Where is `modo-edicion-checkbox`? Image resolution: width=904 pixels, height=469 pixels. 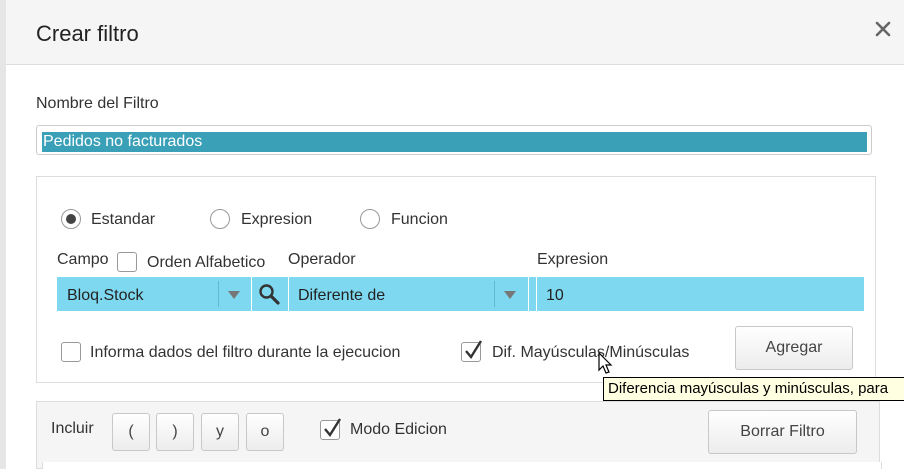 modo-edicion-checkbox is located at coordinates (331, 429).